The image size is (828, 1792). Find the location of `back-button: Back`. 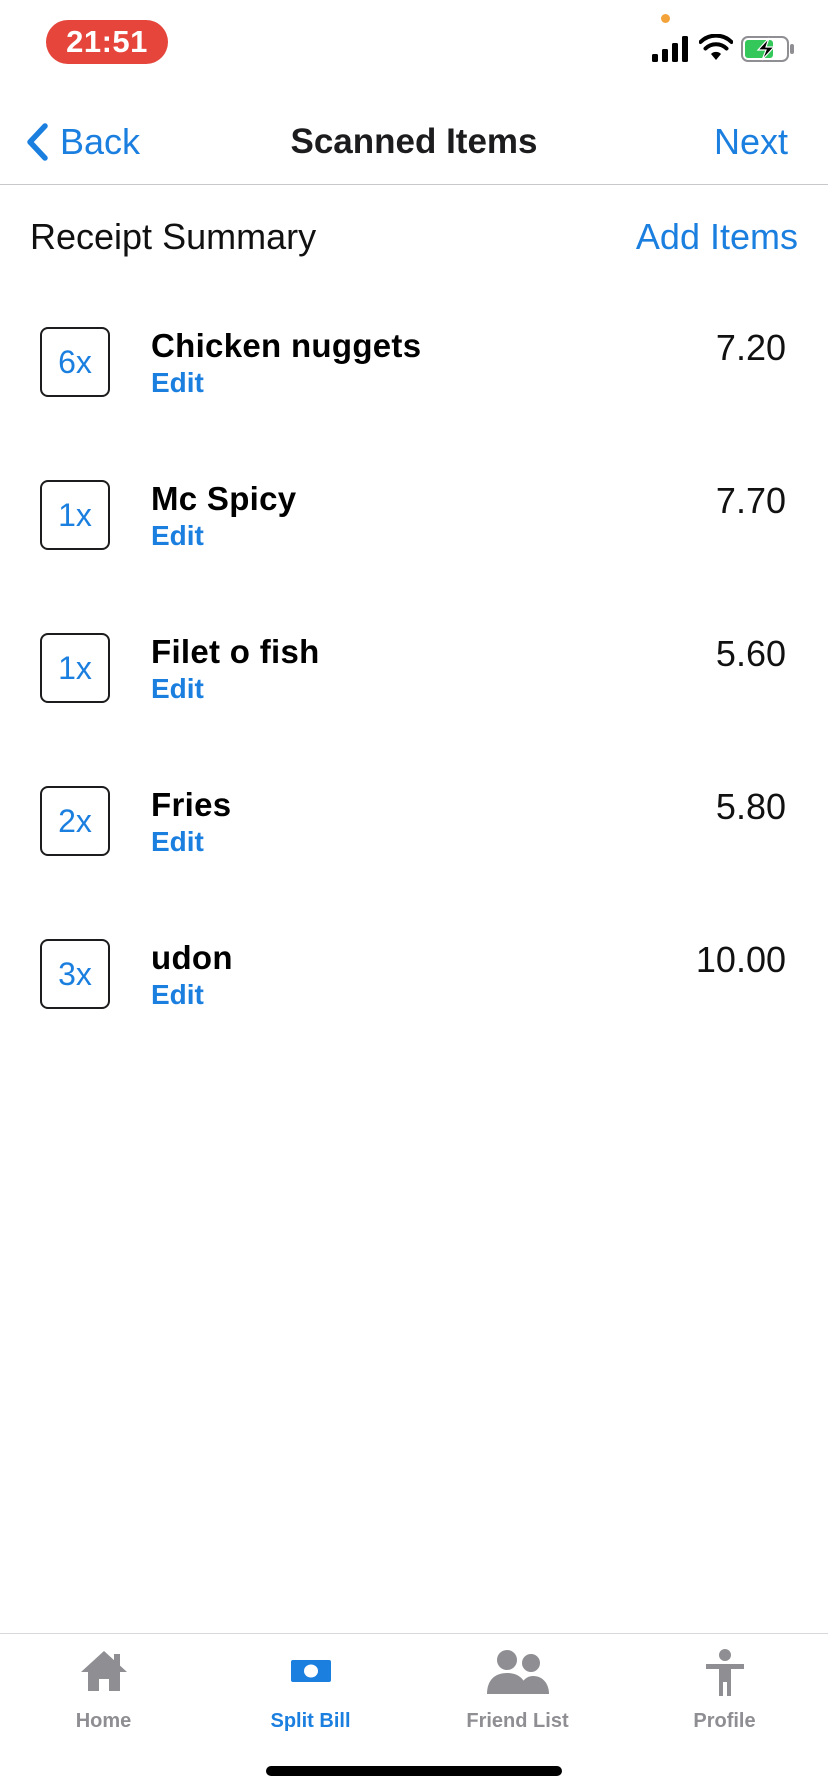

back-button: Back is located at coordinates (82, 142).